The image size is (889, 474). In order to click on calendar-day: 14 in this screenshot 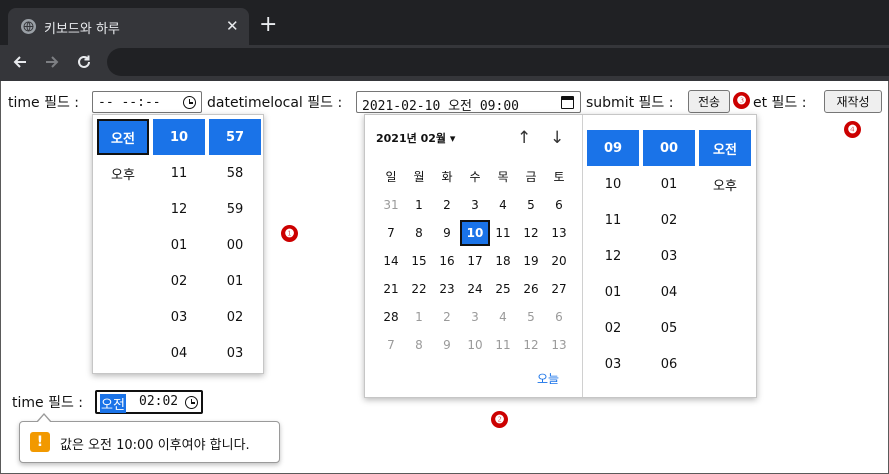, I will do `click(391, 261)`.